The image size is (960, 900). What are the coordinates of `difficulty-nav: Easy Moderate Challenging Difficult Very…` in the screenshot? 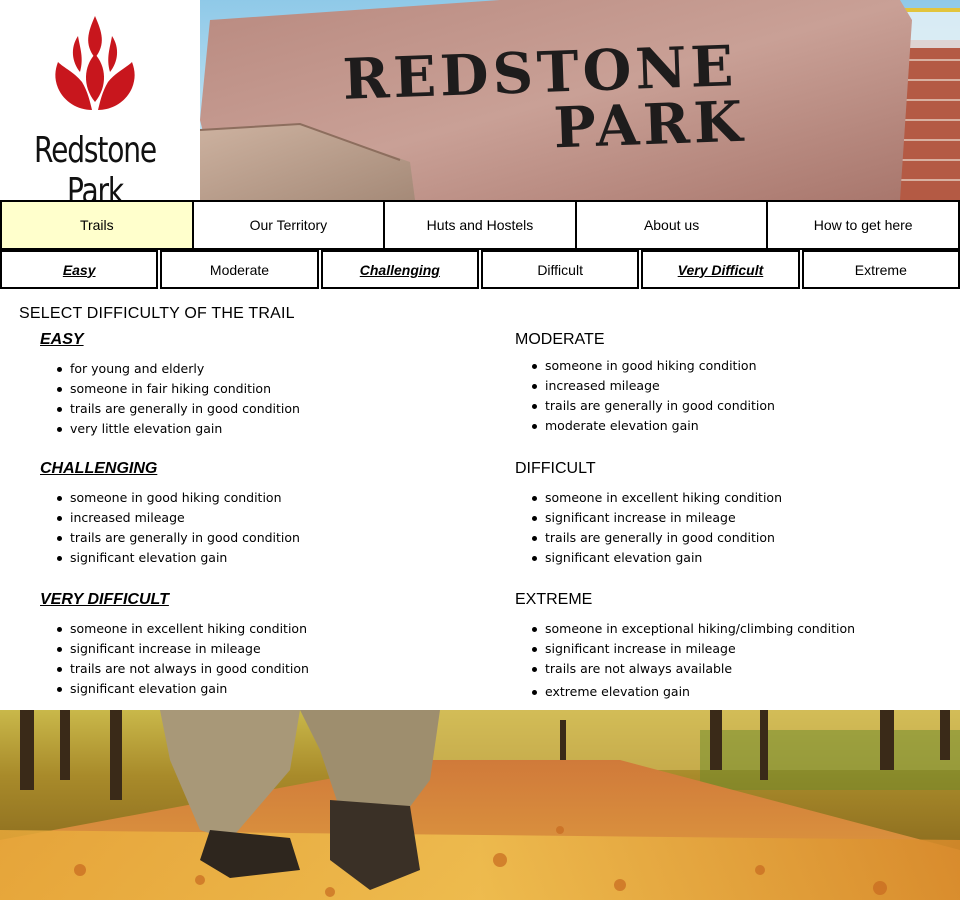 It's located at (480, 270).